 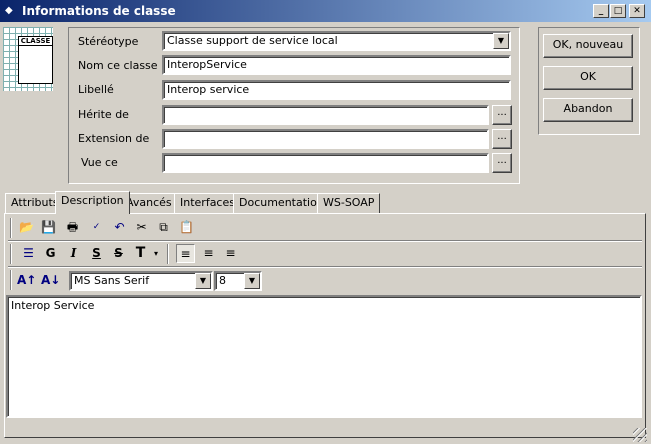 I want to click on app-icon: ◆, so click(x=9, y=10).